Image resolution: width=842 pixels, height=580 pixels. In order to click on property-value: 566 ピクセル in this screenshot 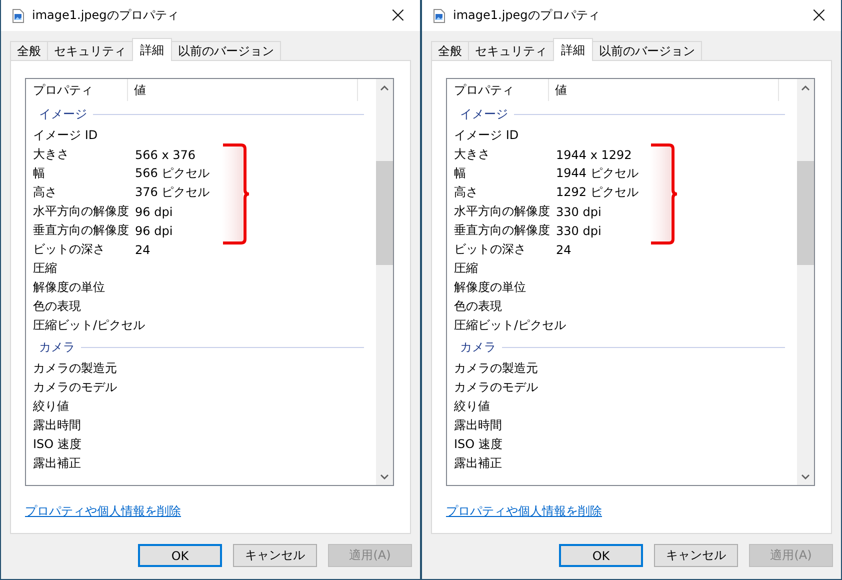, I will do `click(172, 173)`.